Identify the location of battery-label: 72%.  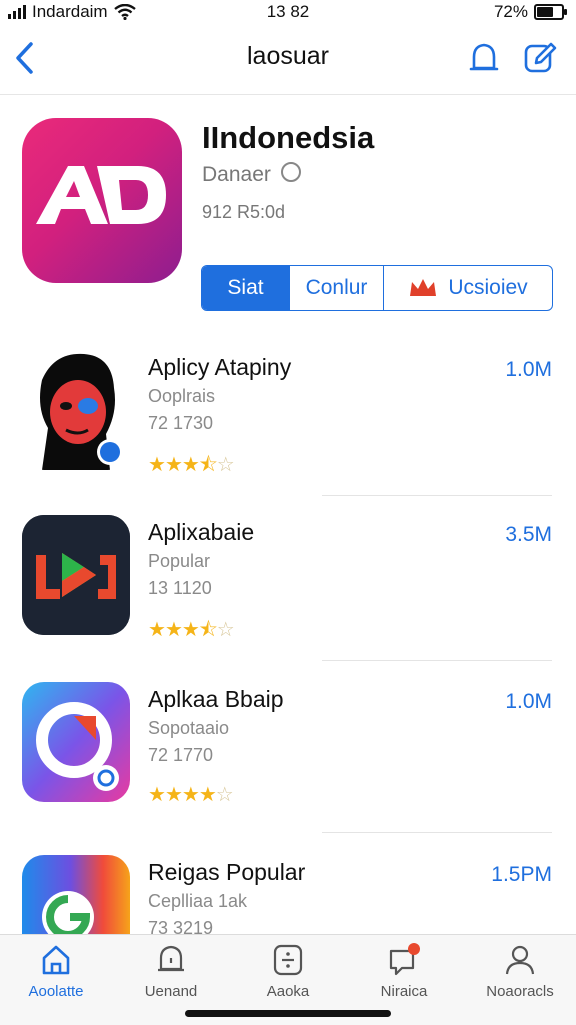
(510, 11).